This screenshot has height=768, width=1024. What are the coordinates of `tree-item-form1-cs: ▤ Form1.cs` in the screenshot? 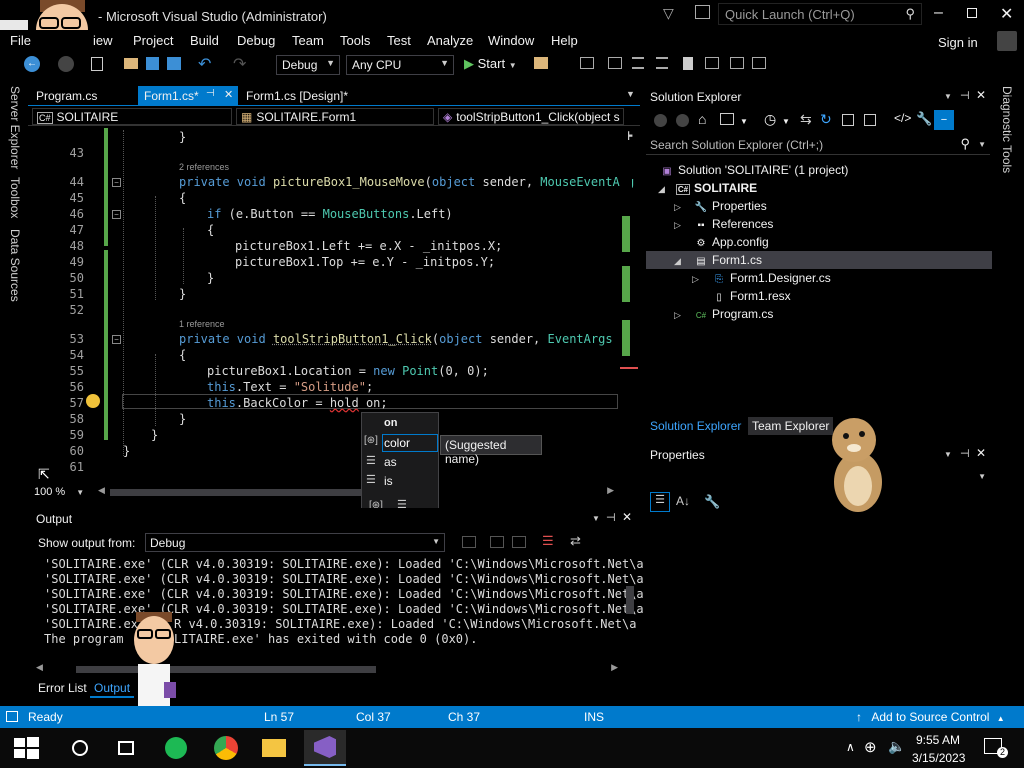 It's located at (728, 260).